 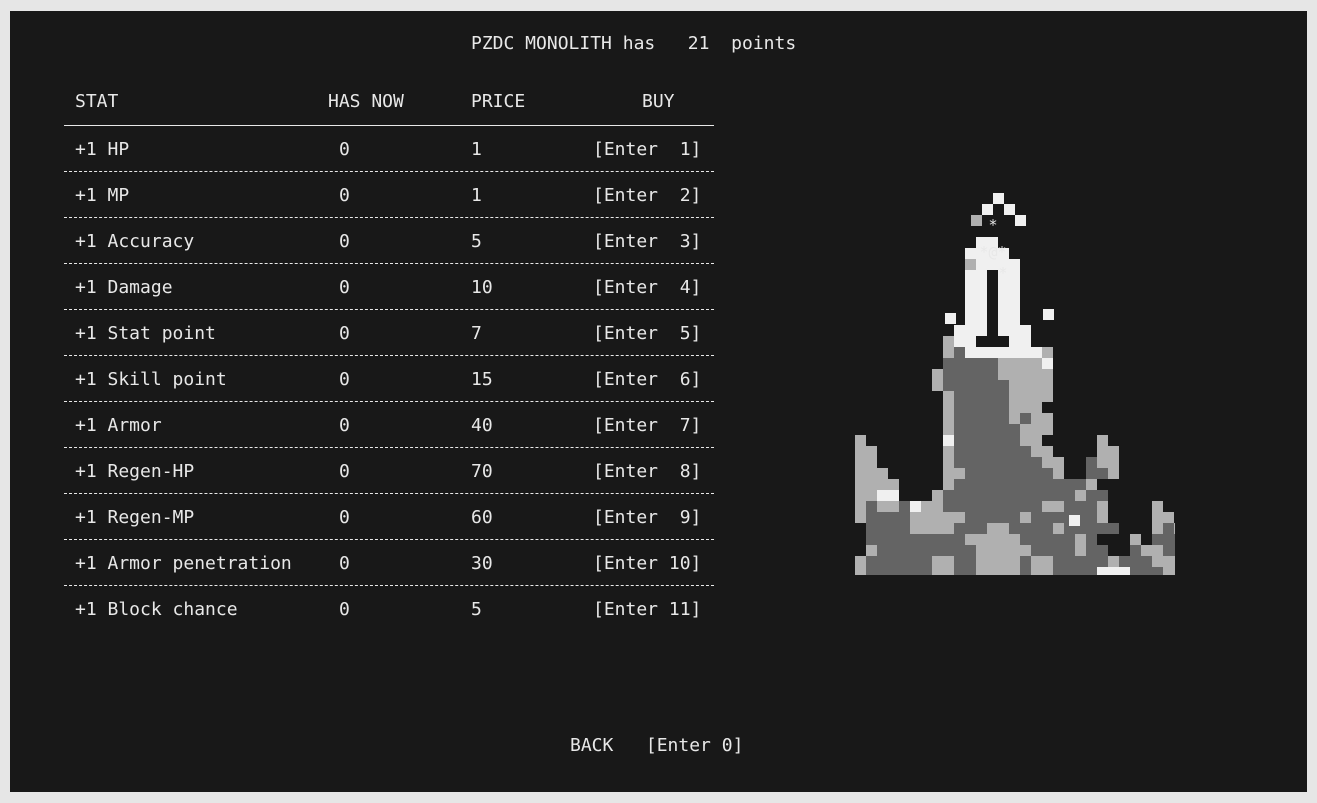 What do you see at coordinates (656, 745) in the screenshot?
I see `back-option: BACK [Enter 0]` at bounding box center [656, 745].